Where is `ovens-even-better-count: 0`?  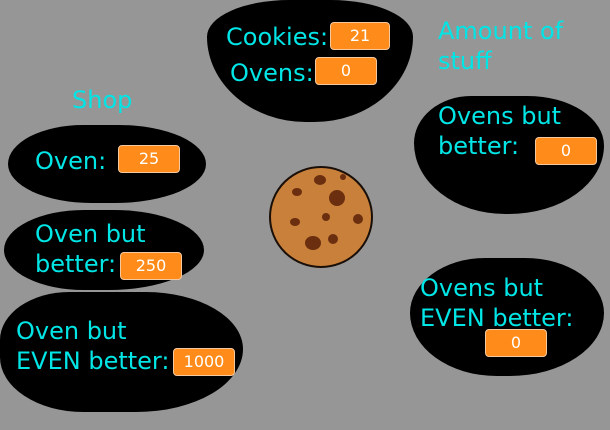
ovens-even-better-count: 0 is located at coordinates (516, 343).